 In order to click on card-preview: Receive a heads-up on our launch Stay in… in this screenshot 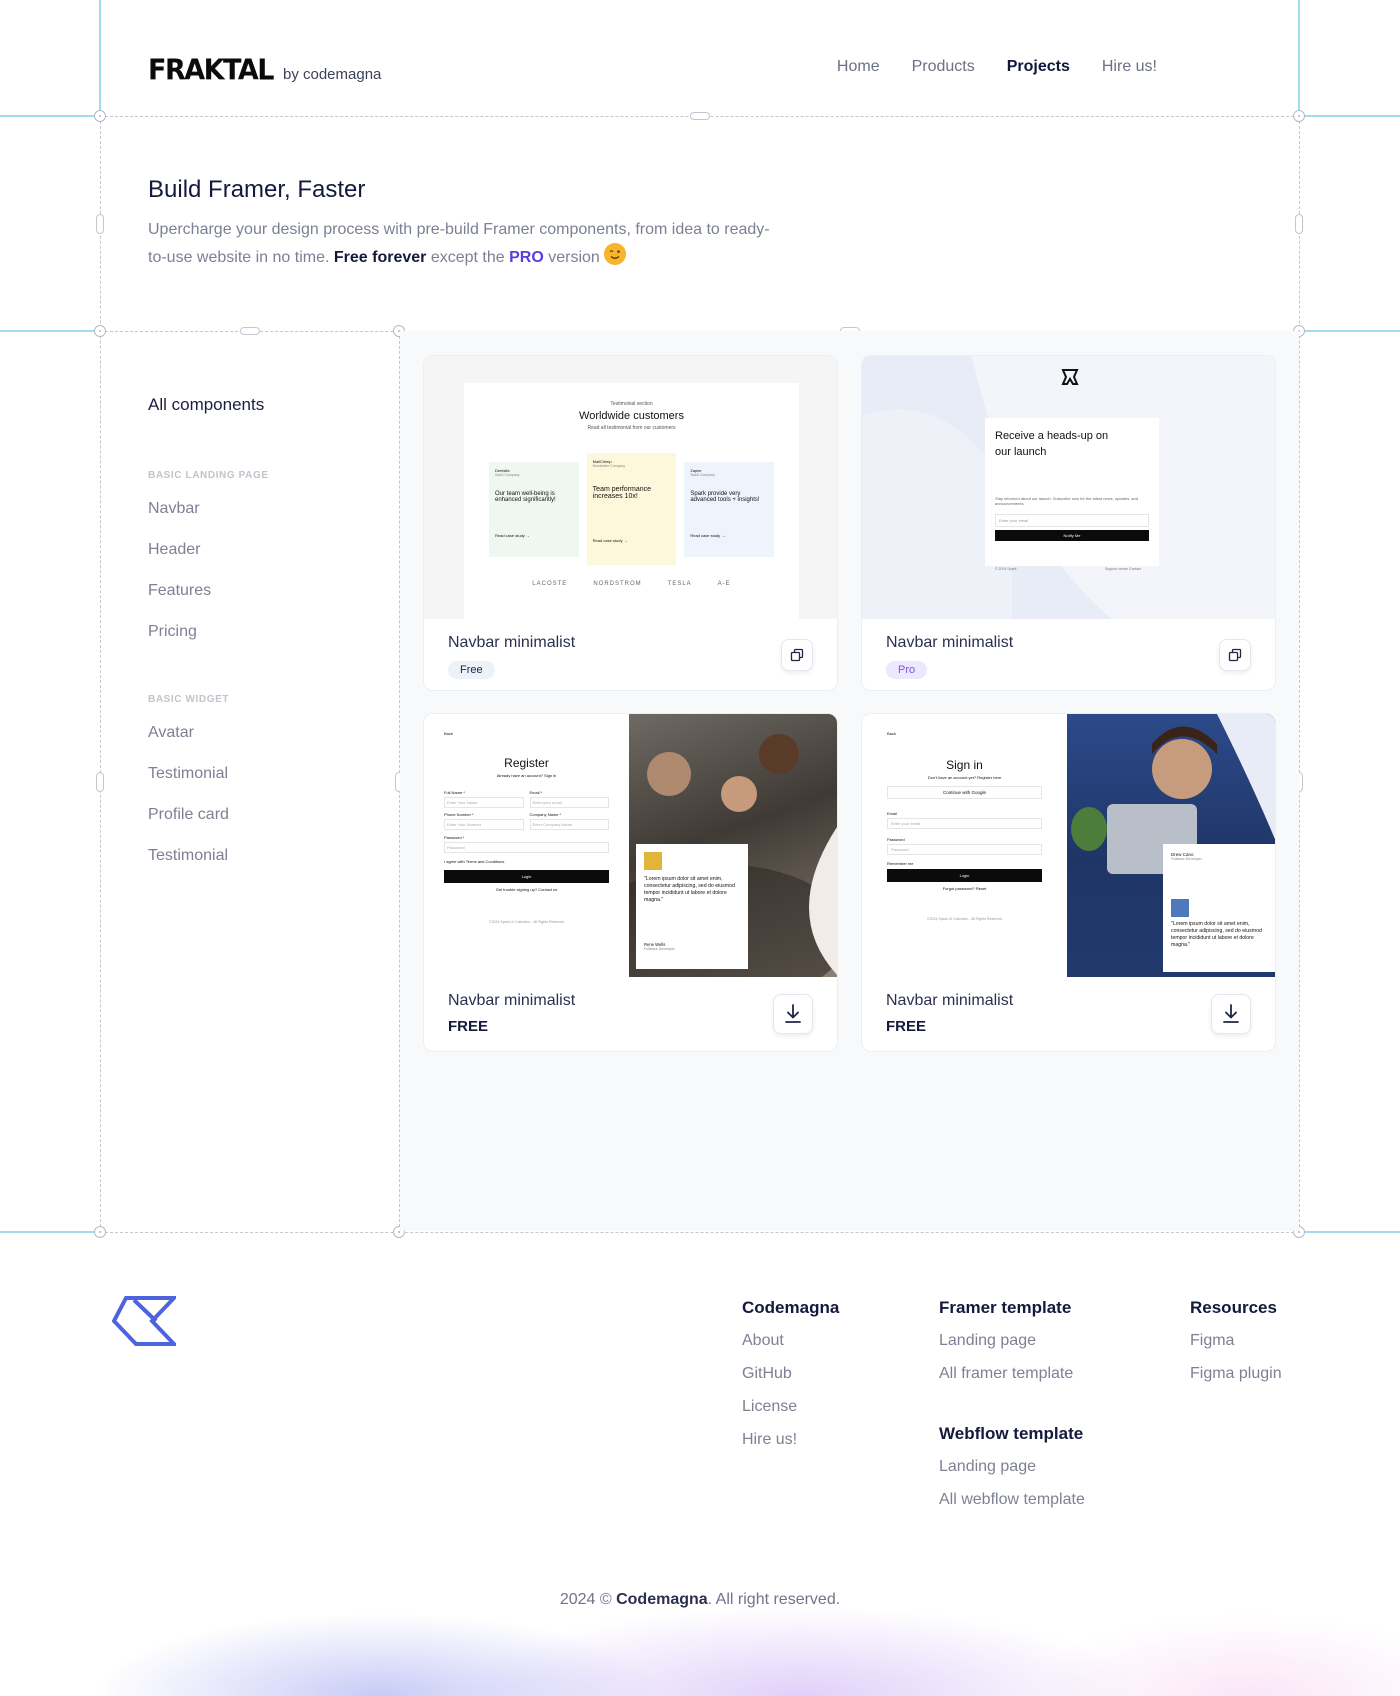, I will do `click(1068, 487)`.